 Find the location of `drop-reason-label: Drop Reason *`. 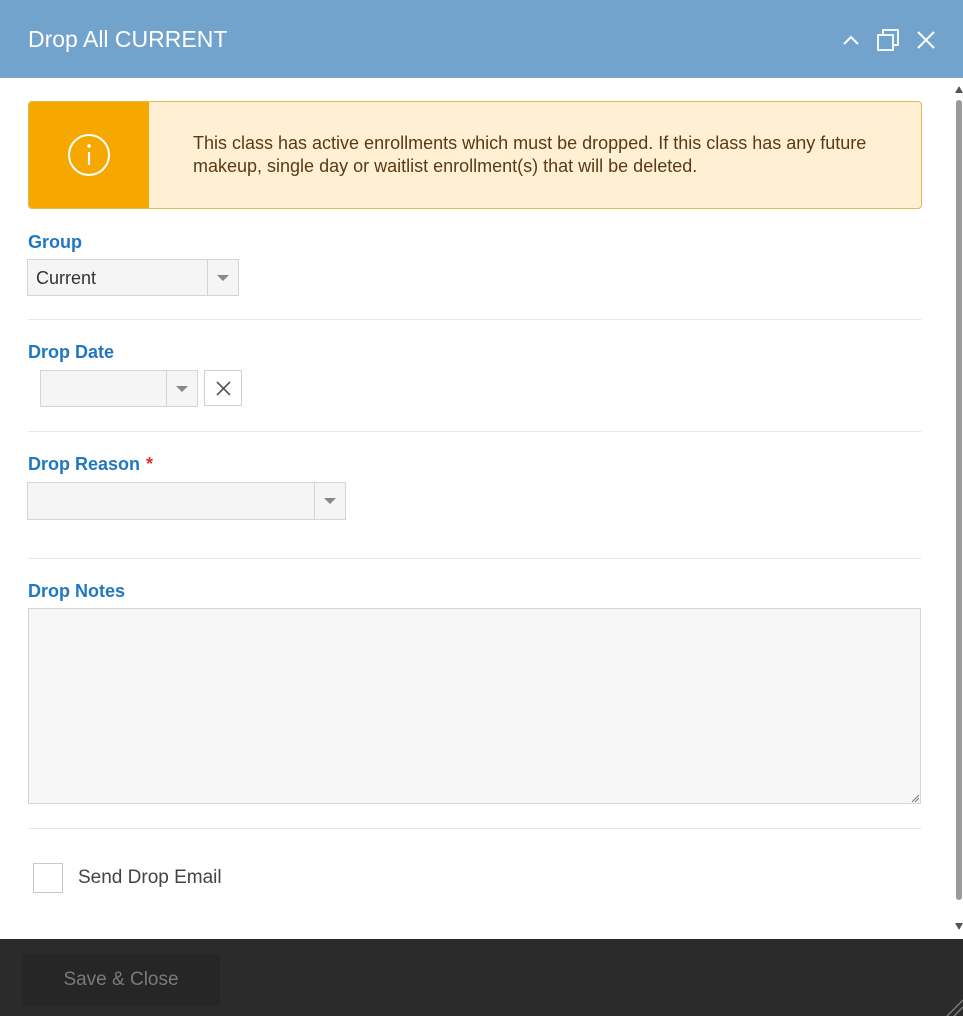

drop-reason-label: Drop Reason * is located at coordinates (90, 464).